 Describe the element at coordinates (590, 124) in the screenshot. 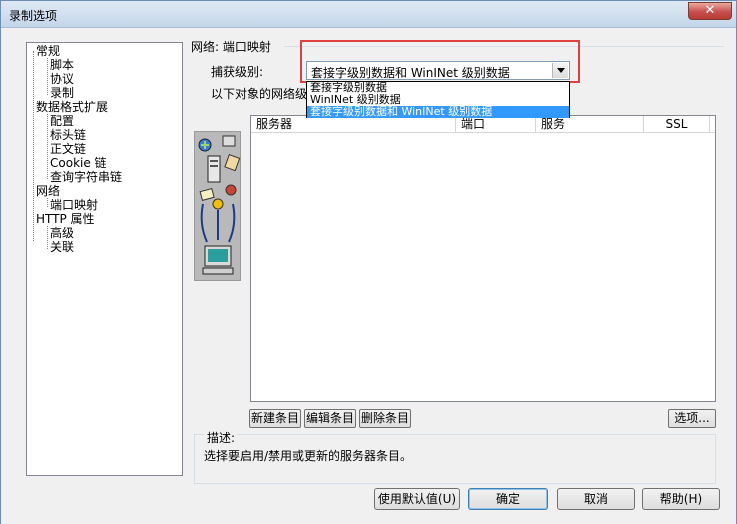

I see `column-header-service: 服务` at that location.